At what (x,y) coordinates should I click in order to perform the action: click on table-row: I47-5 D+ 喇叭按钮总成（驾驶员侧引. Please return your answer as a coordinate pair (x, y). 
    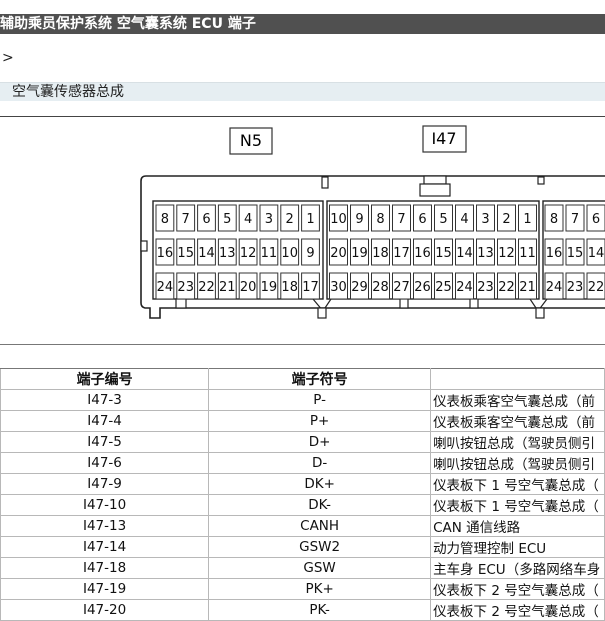
    Looking at the image, I should click on (302, 442).